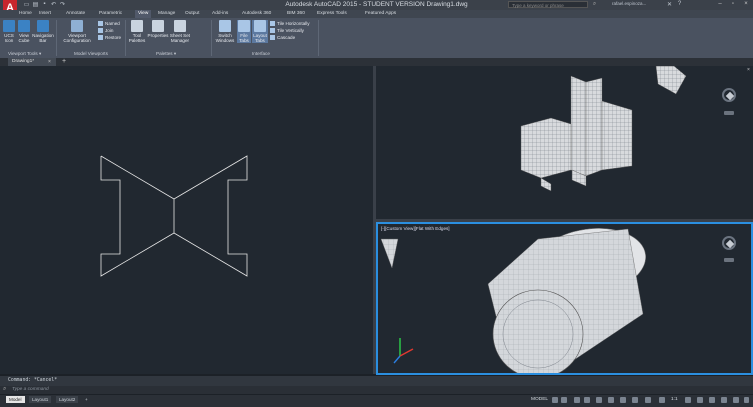 The height and width of the screenshot is (407, 753). I want to click on tool-palettes-icon, so click(137, 26).